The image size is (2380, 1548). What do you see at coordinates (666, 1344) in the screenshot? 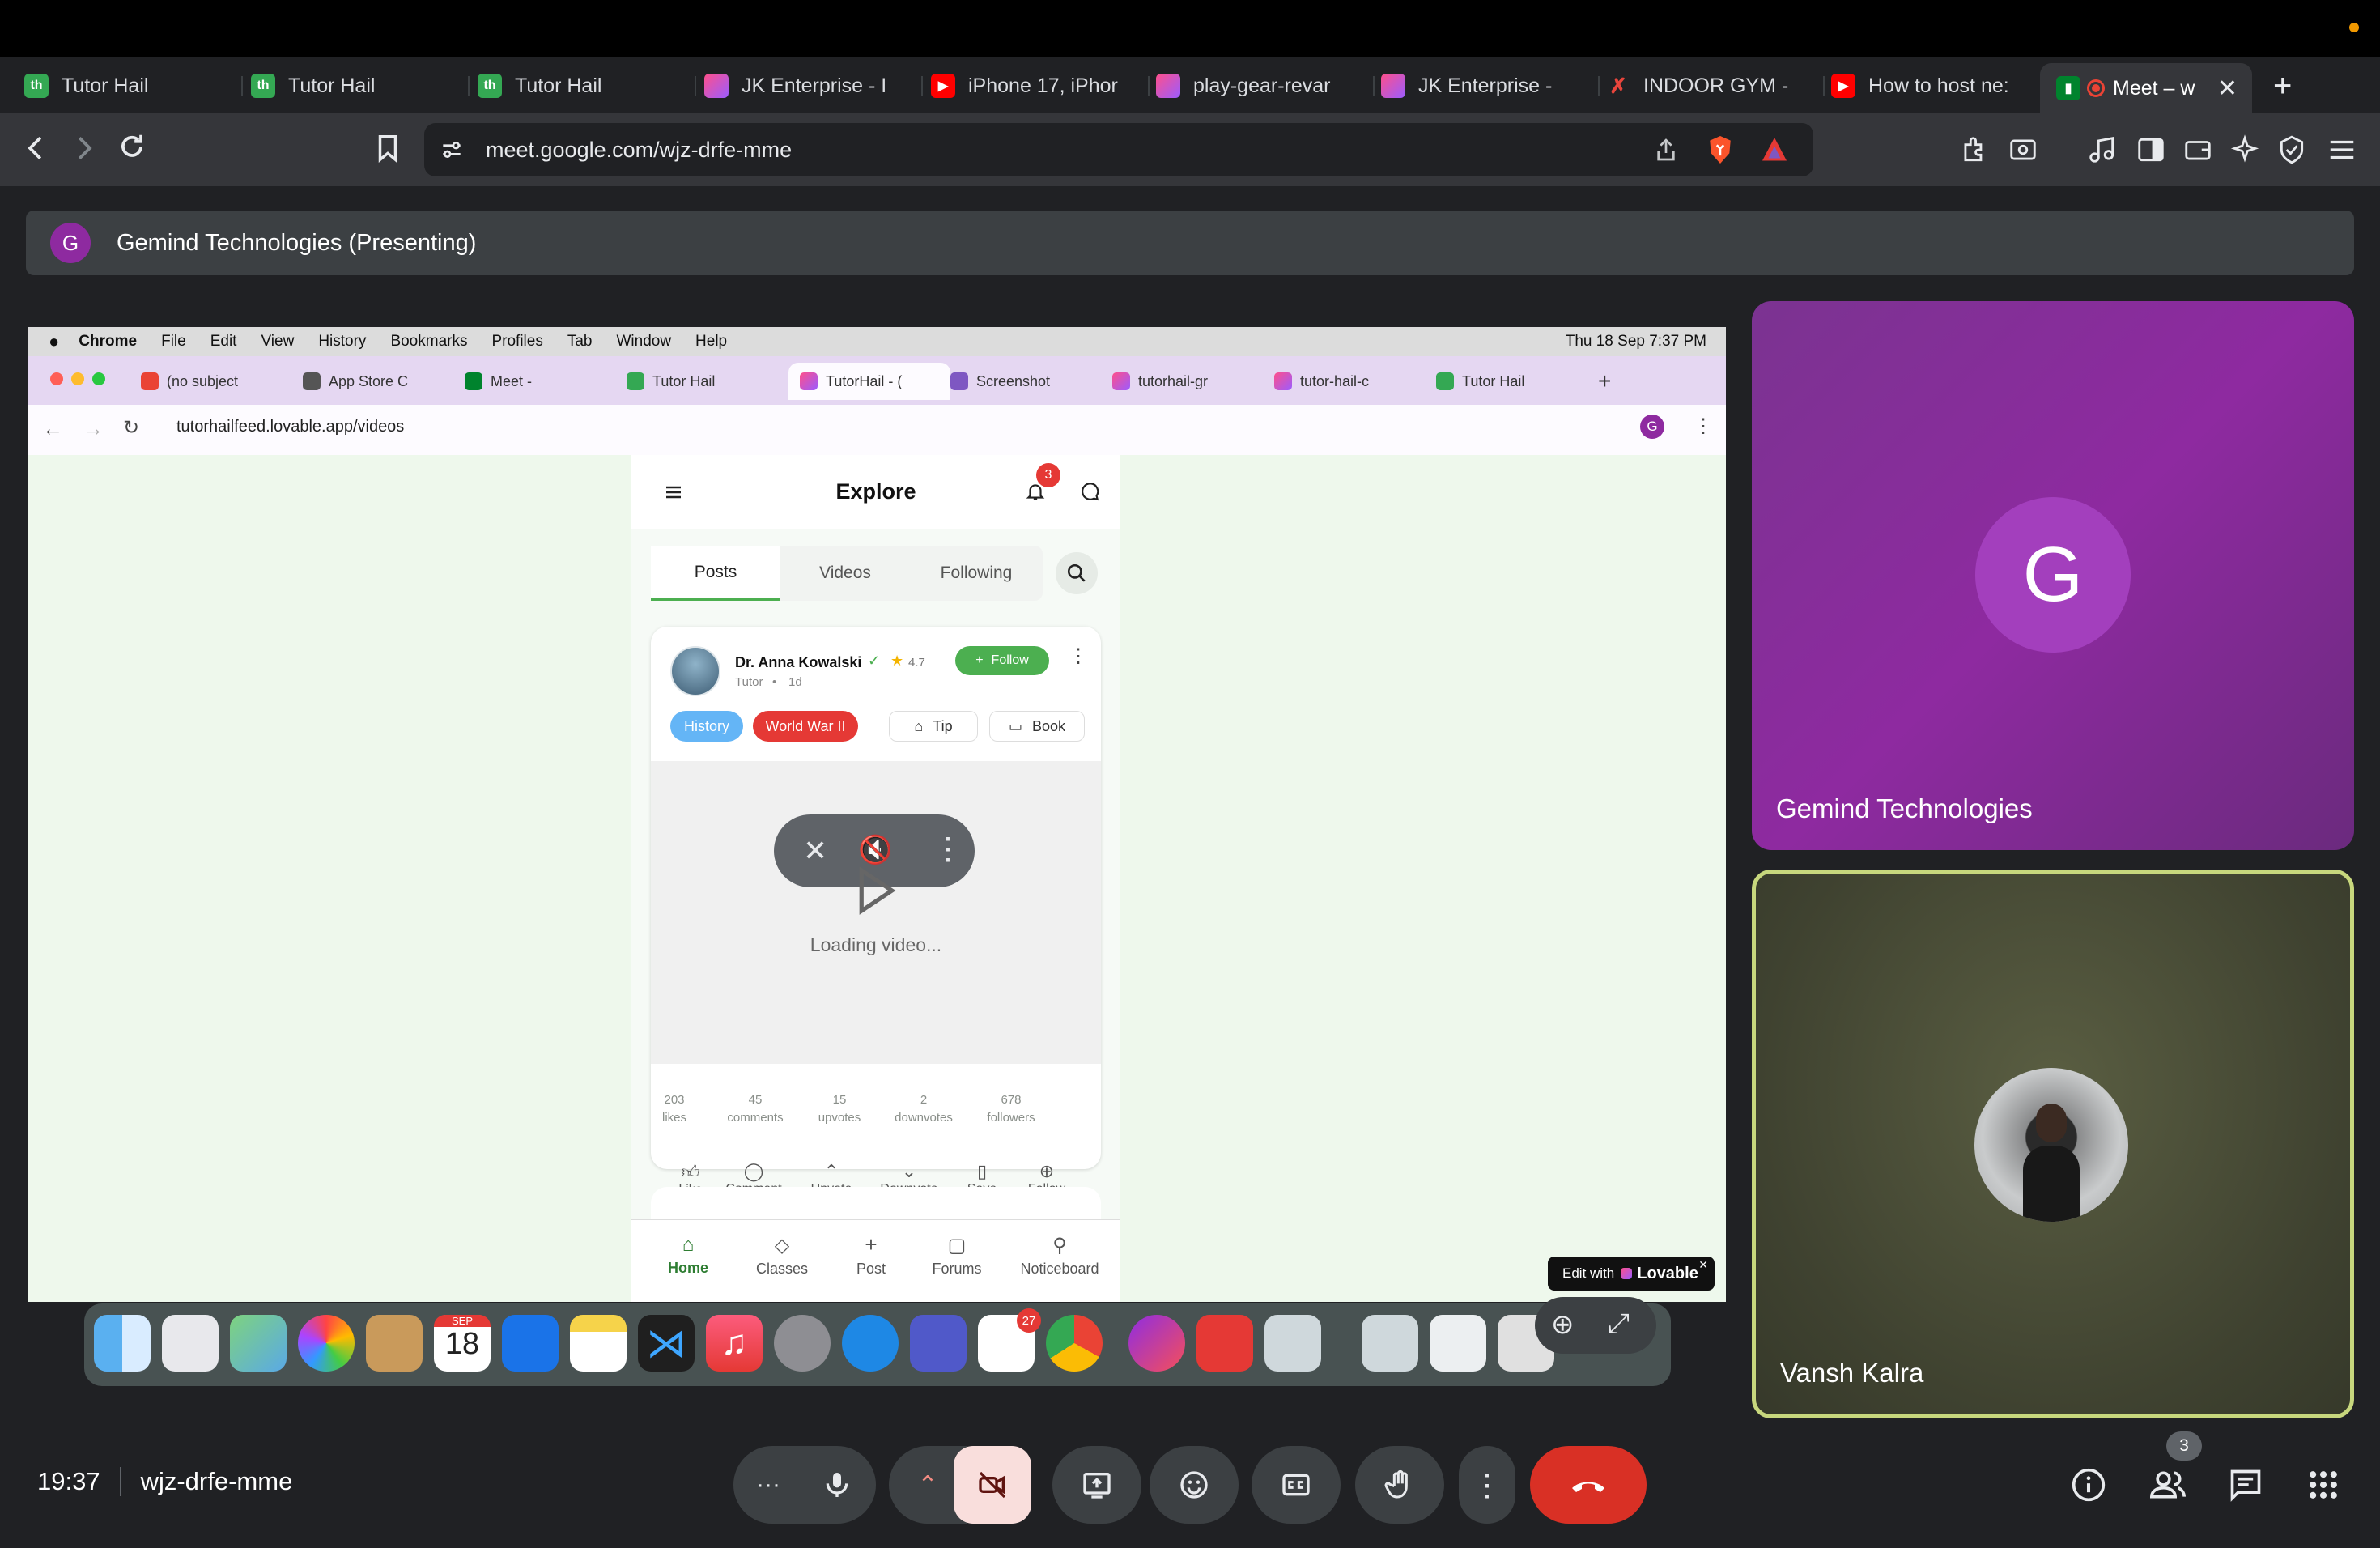
I see `vscode-icon: ⋊` at bounding box center [666, 1344].